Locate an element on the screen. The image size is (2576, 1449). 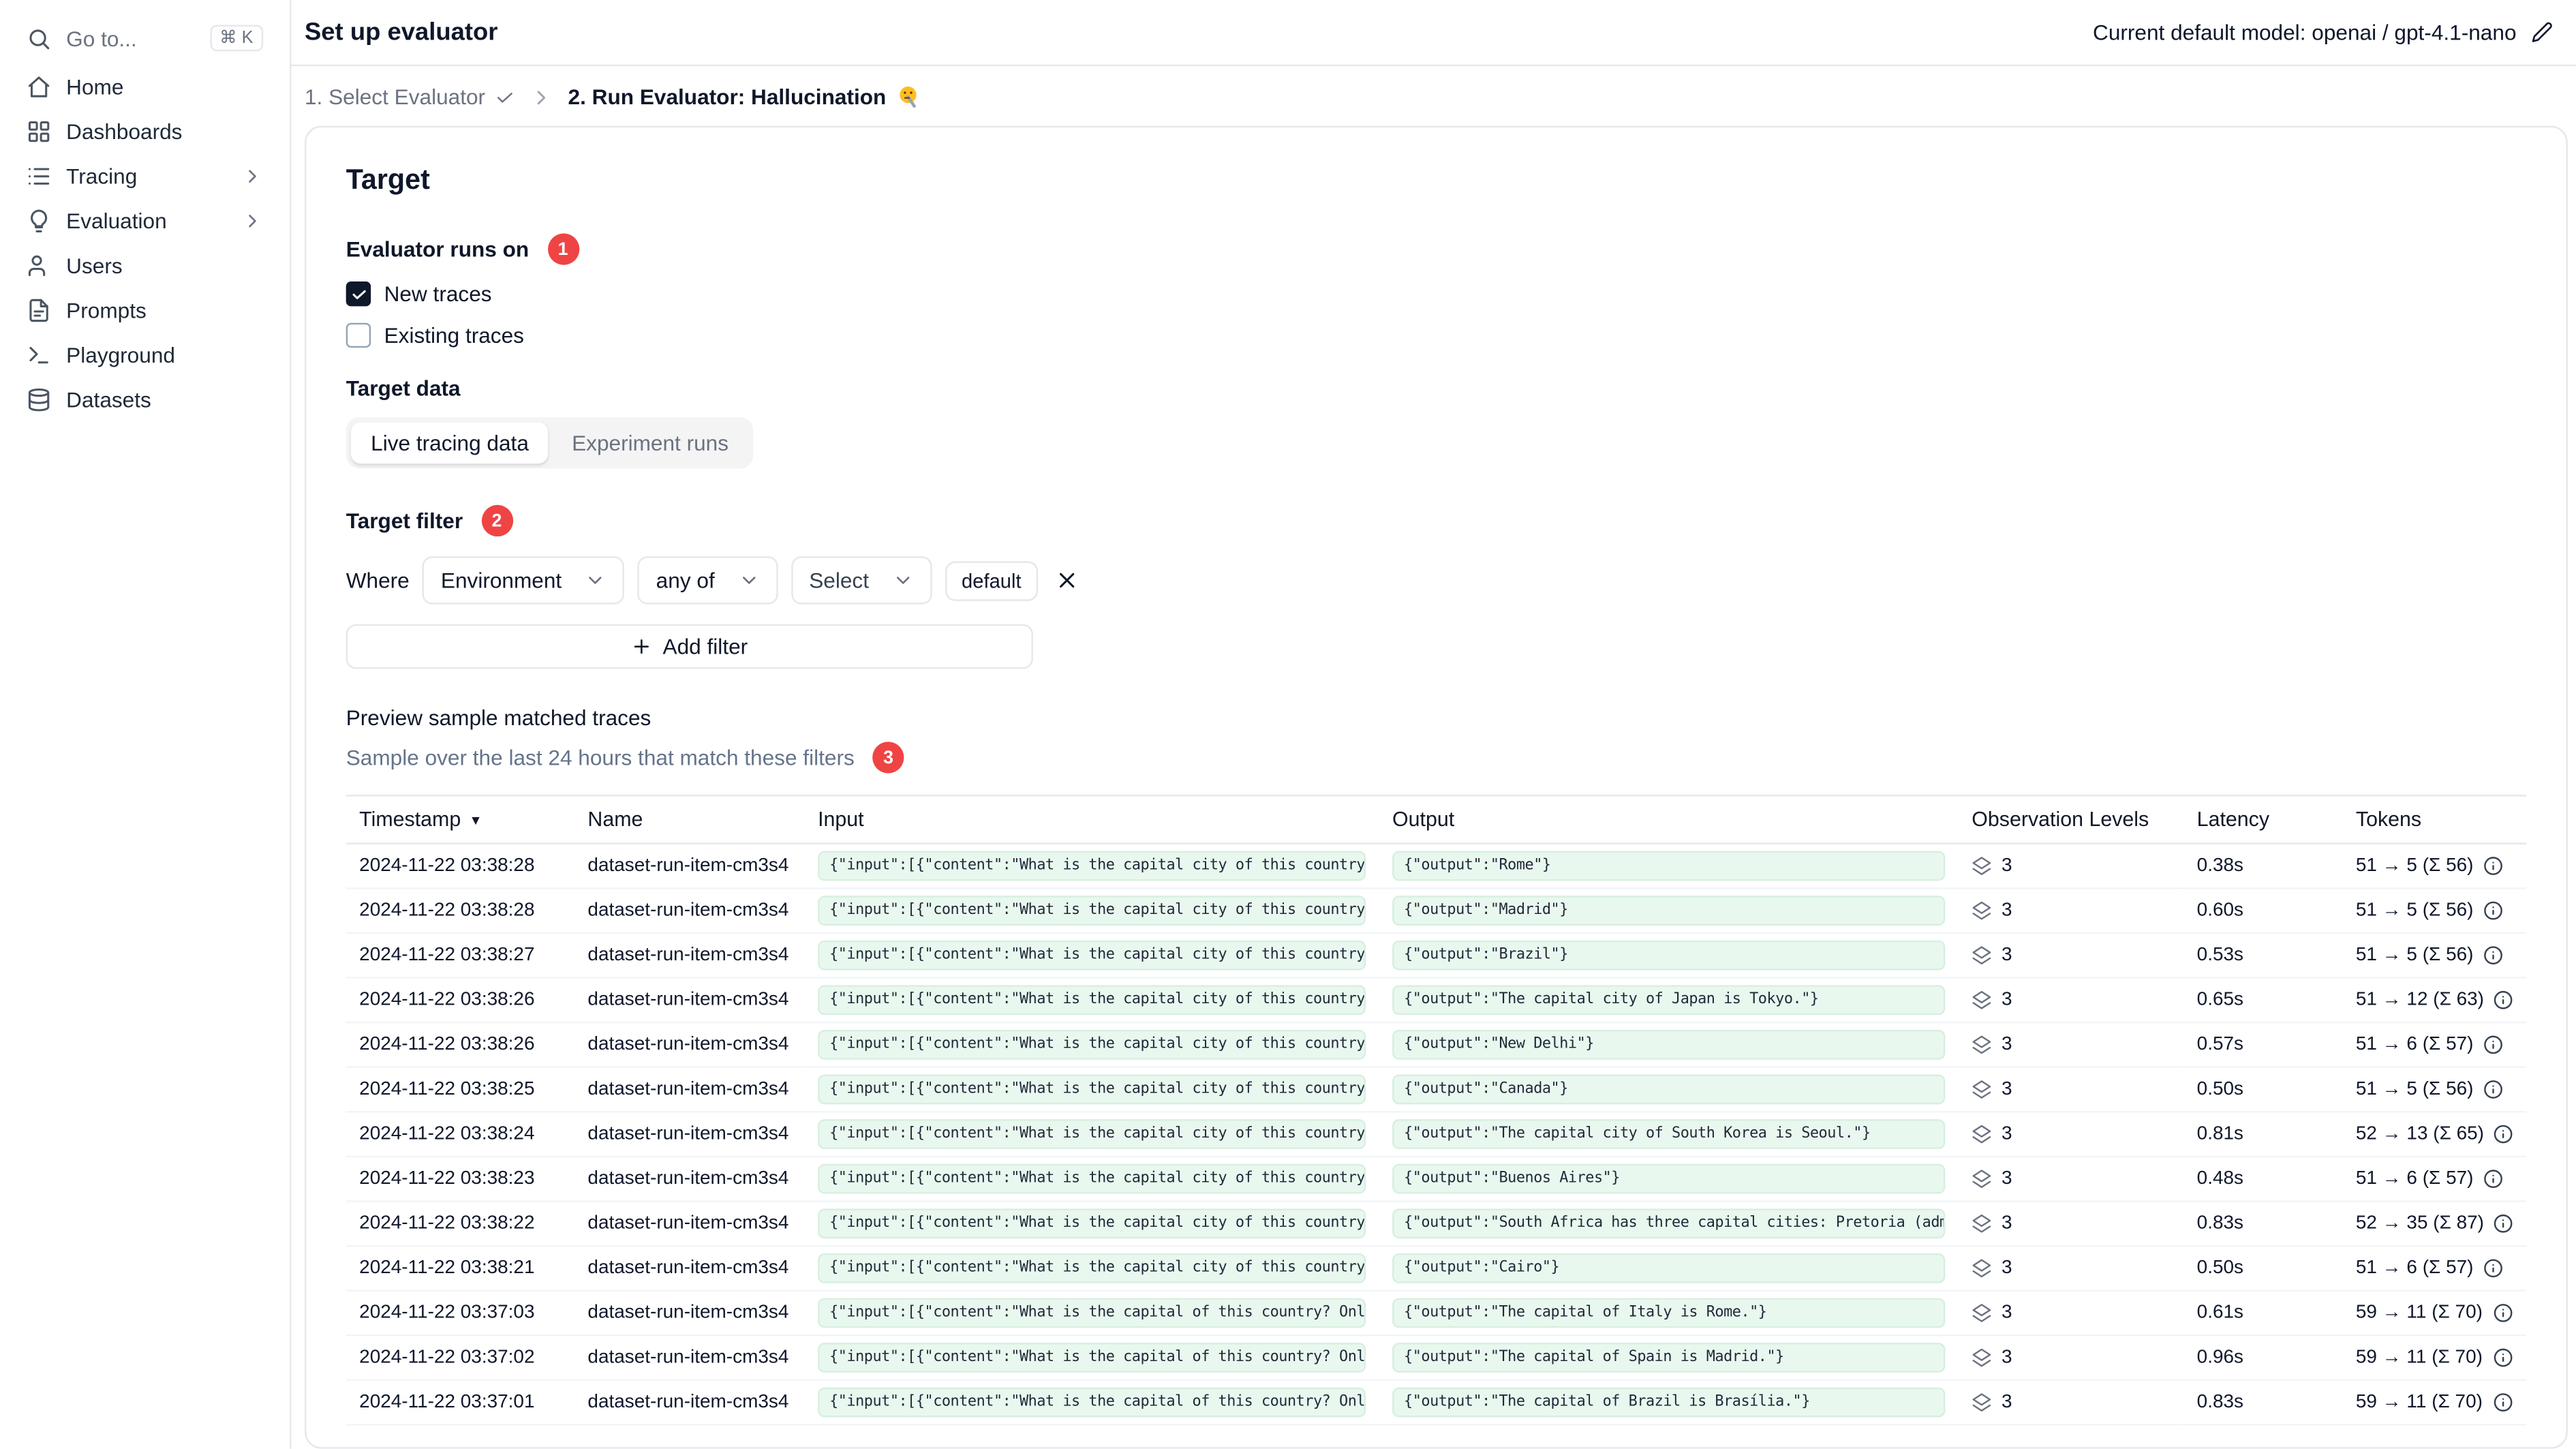
column-header-input: Input is located at coordinates (1091, 820).